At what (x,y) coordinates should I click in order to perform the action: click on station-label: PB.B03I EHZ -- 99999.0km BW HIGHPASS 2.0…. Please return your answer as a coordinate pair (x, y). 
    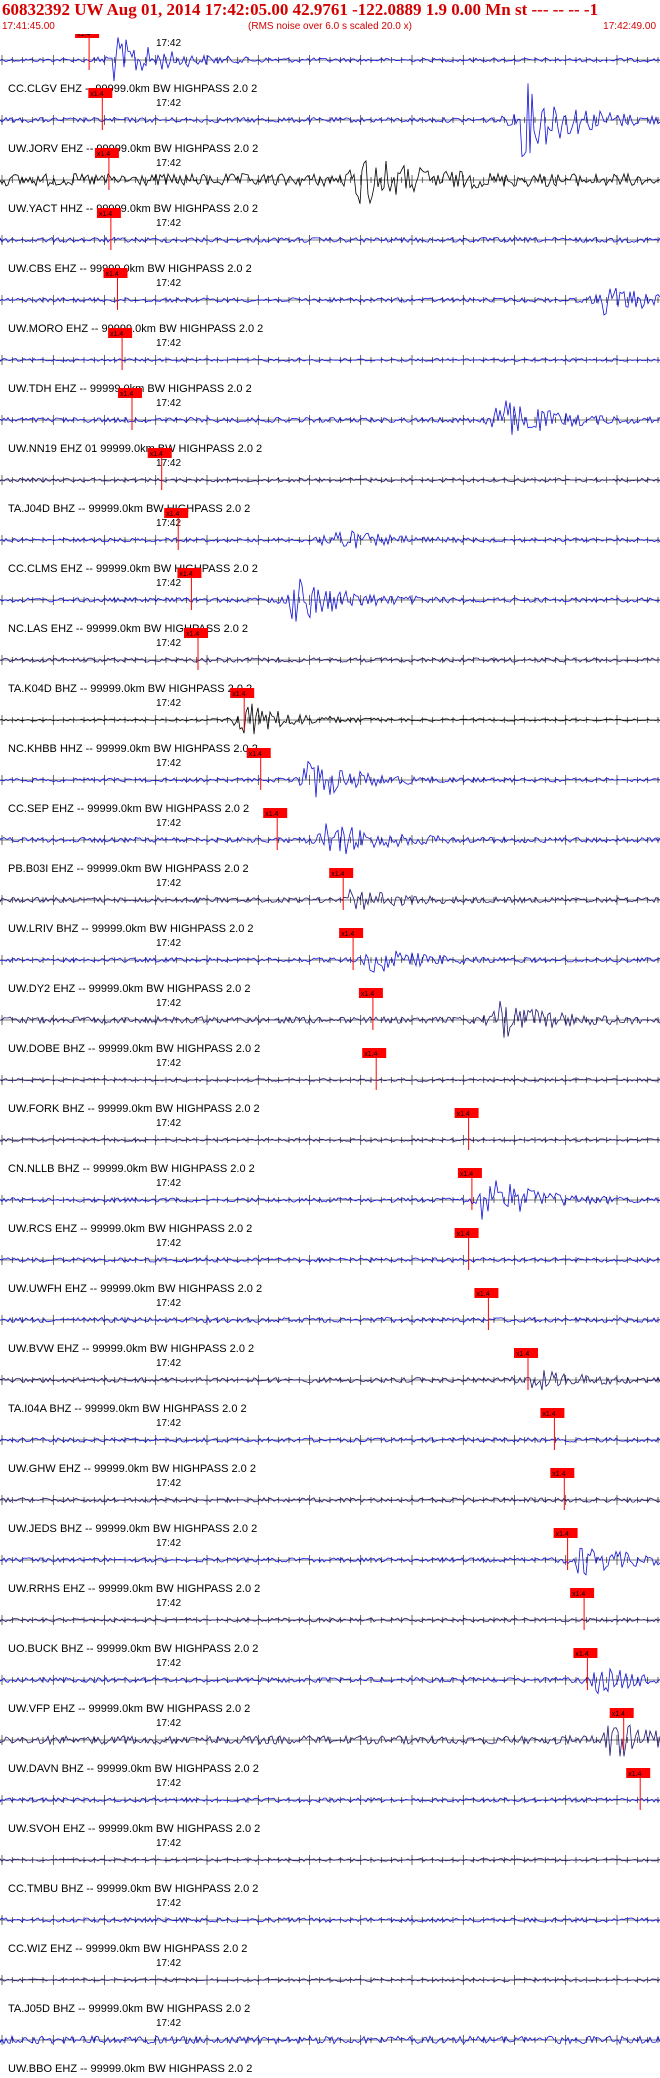
    Looking at the image, I should click on (128, 869).